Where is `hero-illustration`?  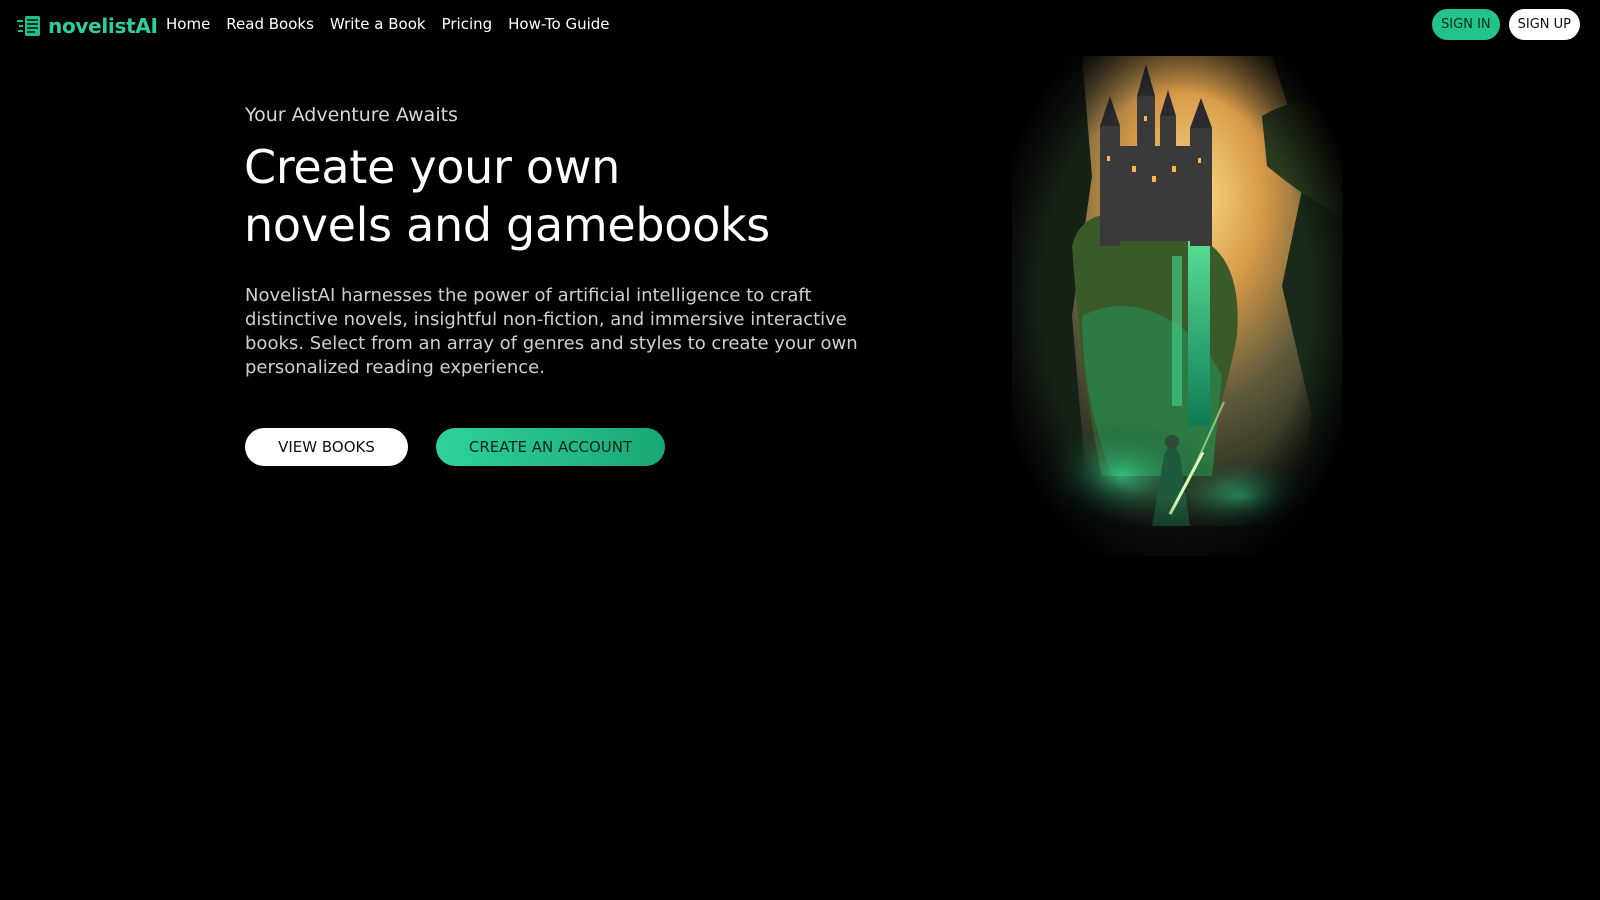 hero-illustration is located at coordinates (1177, 306).